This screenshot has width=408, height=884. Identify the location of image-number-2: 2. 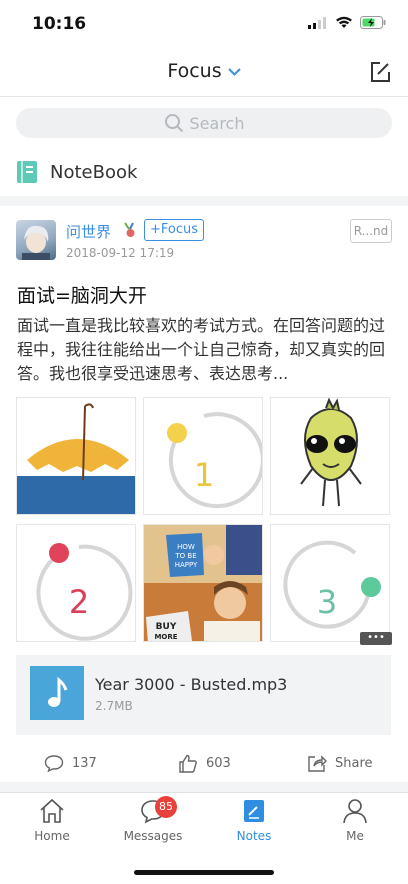
(79, 602).